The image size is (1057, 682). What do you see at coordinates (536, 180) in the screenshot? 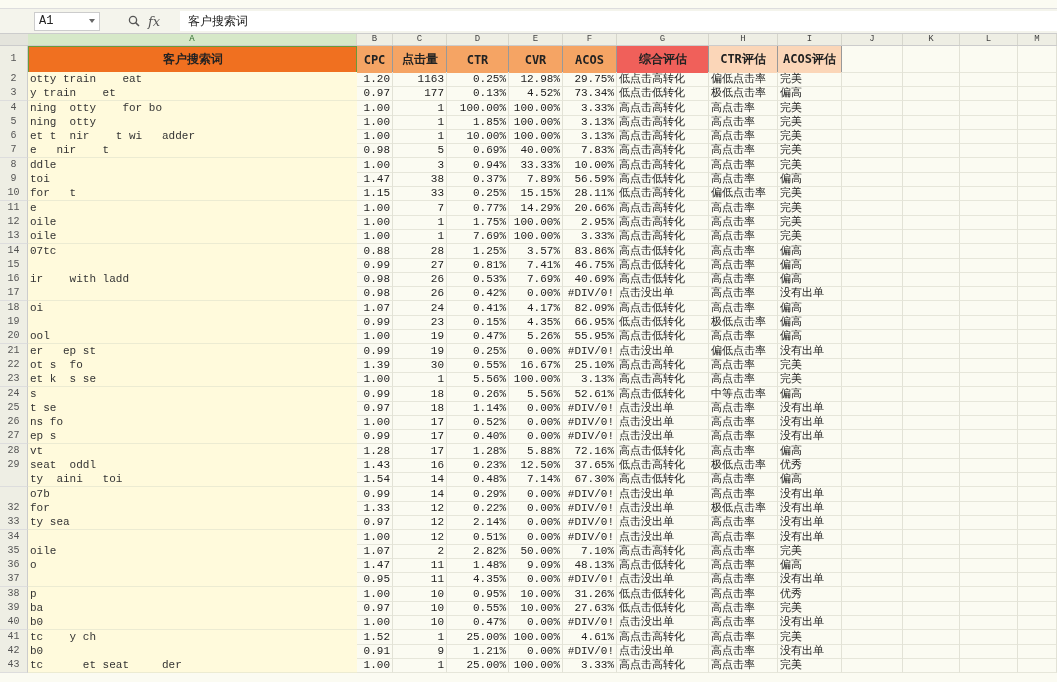
I see `table-cell: 7.89%` at bounding box center [536, 180].